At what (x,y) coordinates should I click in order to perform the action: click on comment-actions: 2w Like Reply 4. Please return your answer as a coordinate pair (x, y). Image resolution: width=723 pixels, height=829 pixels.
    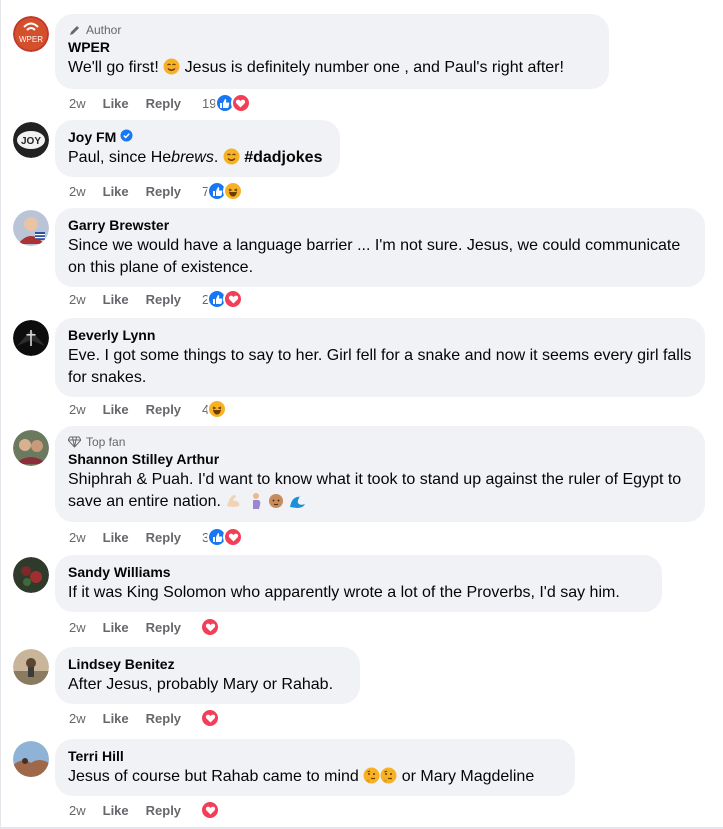
    Looking at the image, I should click on (148, 409).